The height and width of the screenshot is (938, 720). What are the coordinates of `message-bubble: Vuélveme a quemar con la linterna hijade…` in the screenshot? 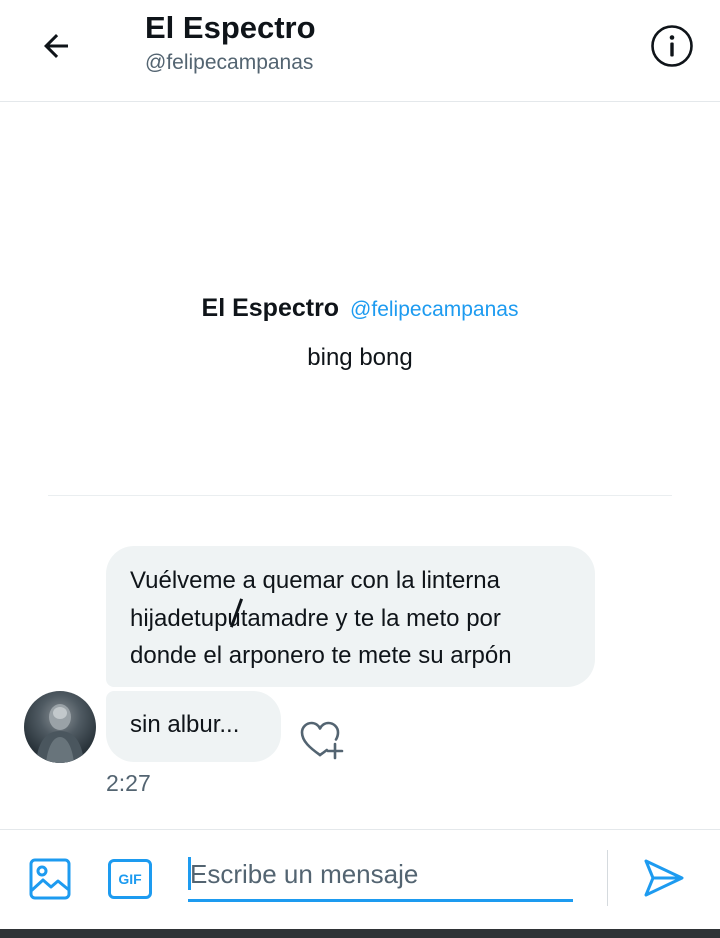 It's located at (350, 616).